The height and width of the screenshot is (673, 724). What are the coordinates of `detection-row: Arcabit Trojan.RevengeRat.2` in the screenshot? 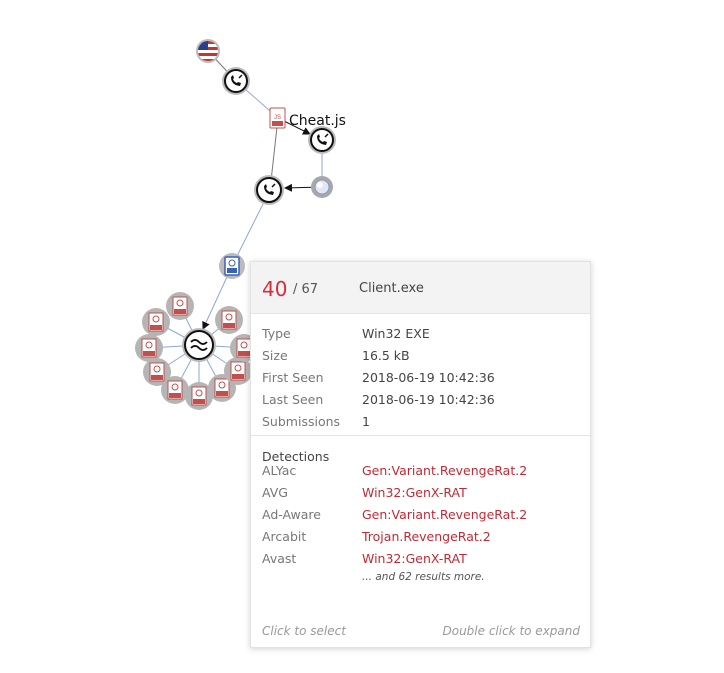 It's located at (420, 536).